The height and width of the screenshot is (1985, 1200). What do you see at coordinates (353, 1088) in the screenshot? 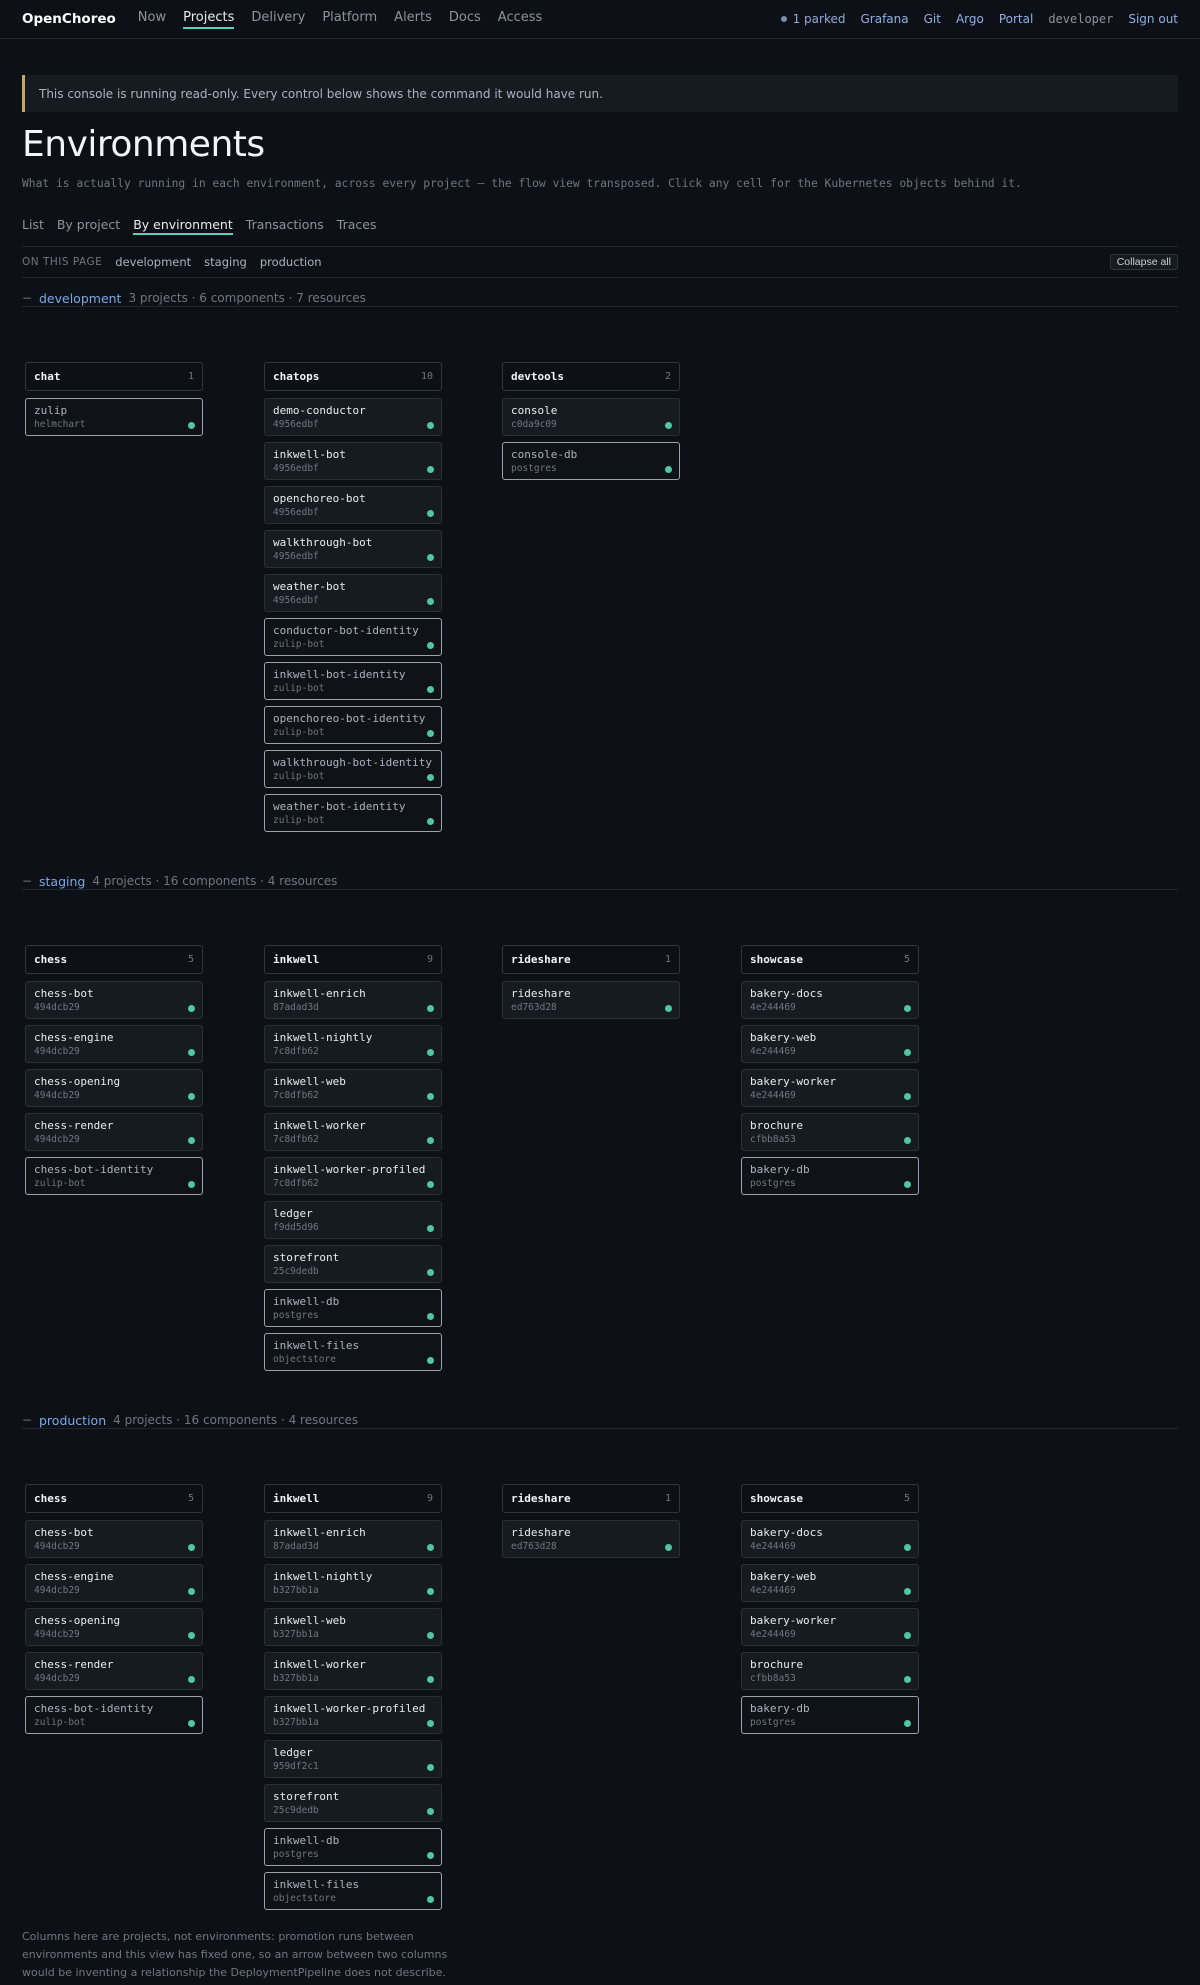
I see `component-cell: inkwell-web 7c8dfb62` at bounding box center [353, 1088].